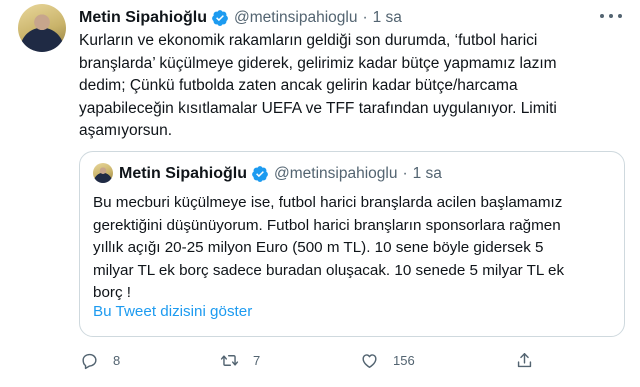 This screenshot has height=387, width=640. I want to click on like-button: 156, so click(387, 360).